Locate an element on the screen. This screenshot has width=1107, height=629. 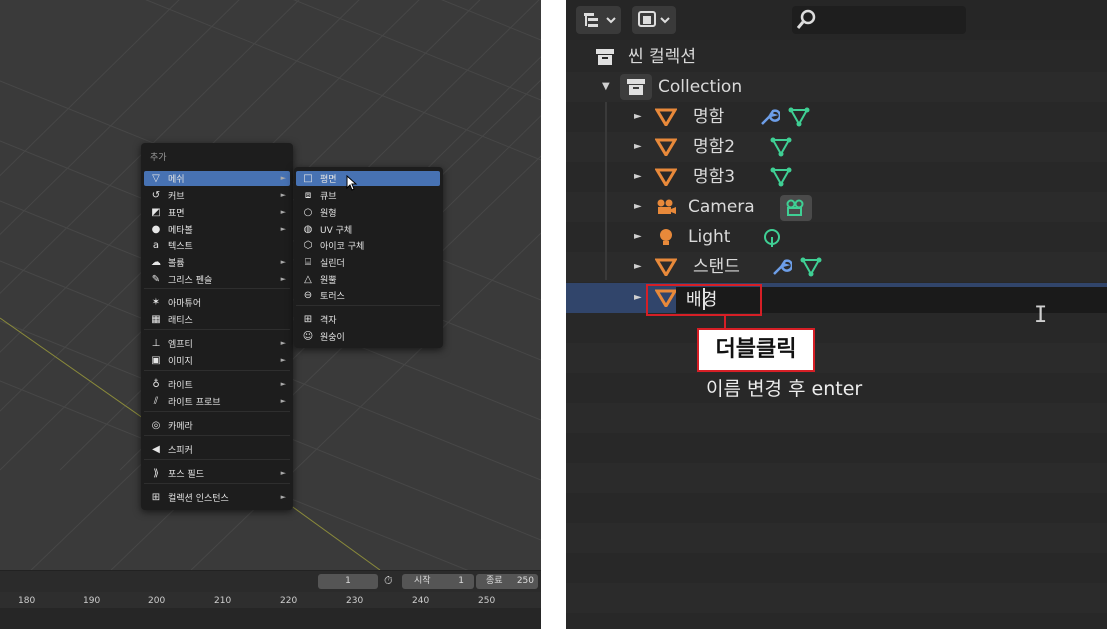
add-menu-item: ⫽ 라이트 프로브 ► is located at coordinates (217, 401).